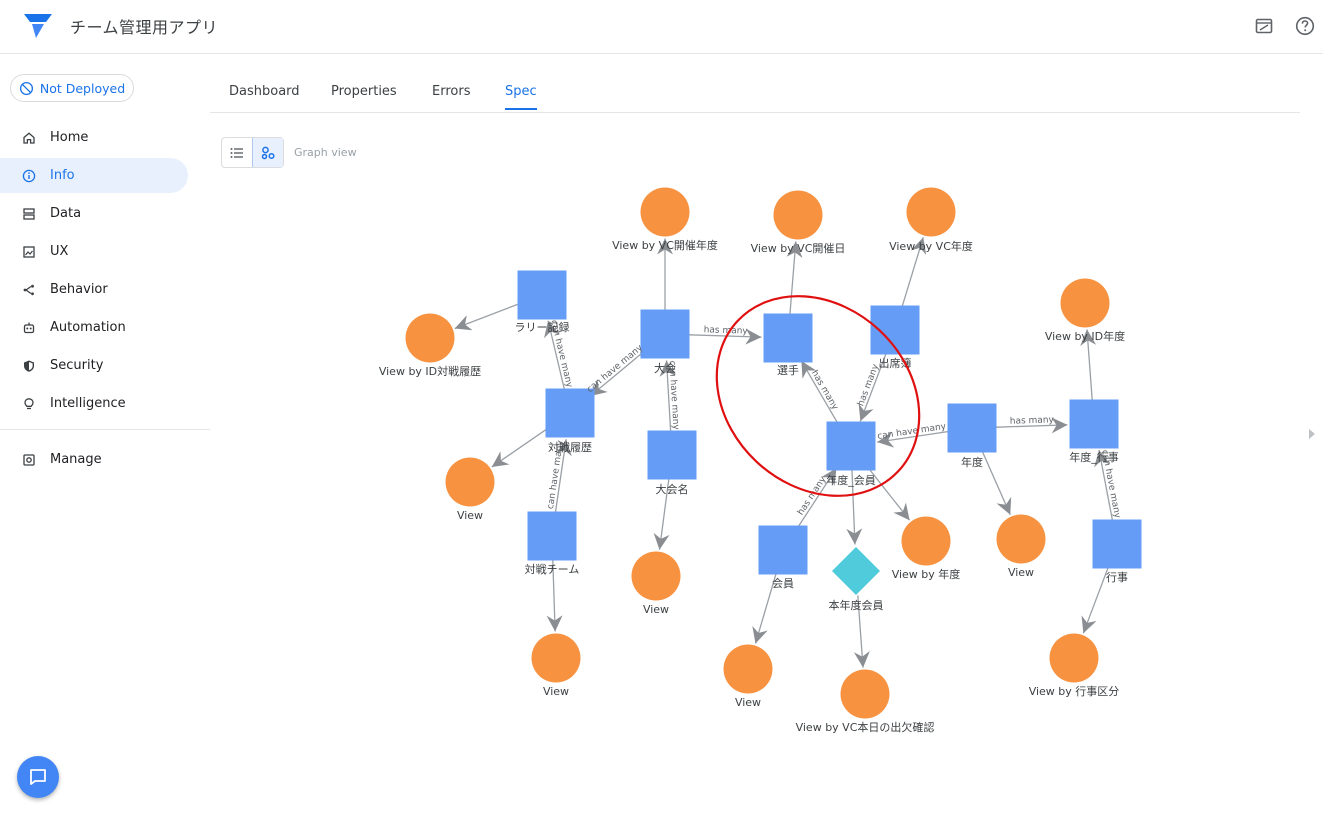 The image size is (1323, 816). Describe the element at coordinates (542, 327) in the screenshot. I see `node-label: ラリー記録` at that location.